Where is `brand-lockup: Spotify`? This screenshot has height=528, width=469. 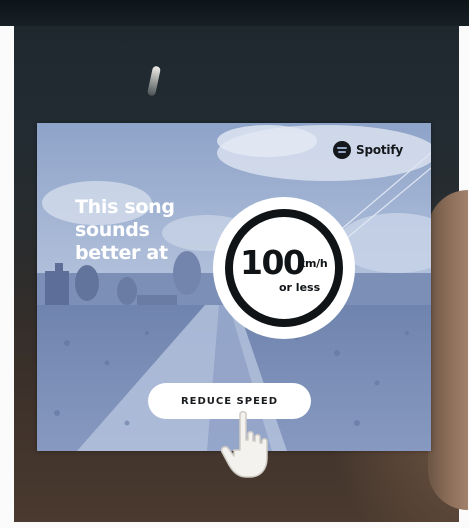 brand-lockup: Spotify is located at coordinates (368, 150).